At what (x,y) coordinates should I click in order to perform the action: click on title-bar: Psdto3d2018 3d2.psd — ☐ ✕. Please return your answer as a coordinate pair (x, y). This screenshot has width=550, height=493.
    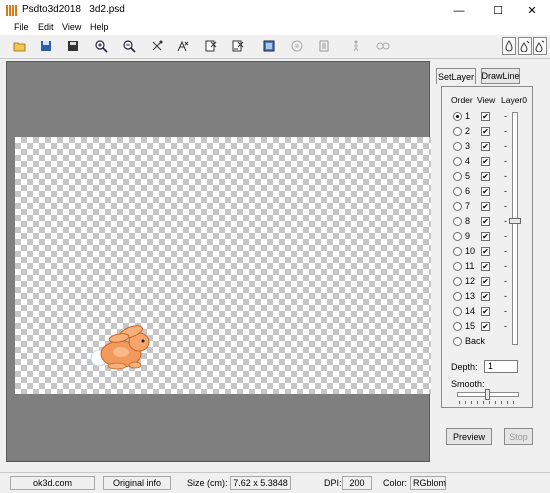
    Looking at the image, I should click on (275, 10).